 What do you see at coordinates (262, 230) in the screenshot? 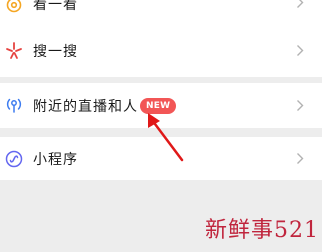
I see `watermark: 新鲜事521` at bounding box center [262, 230].